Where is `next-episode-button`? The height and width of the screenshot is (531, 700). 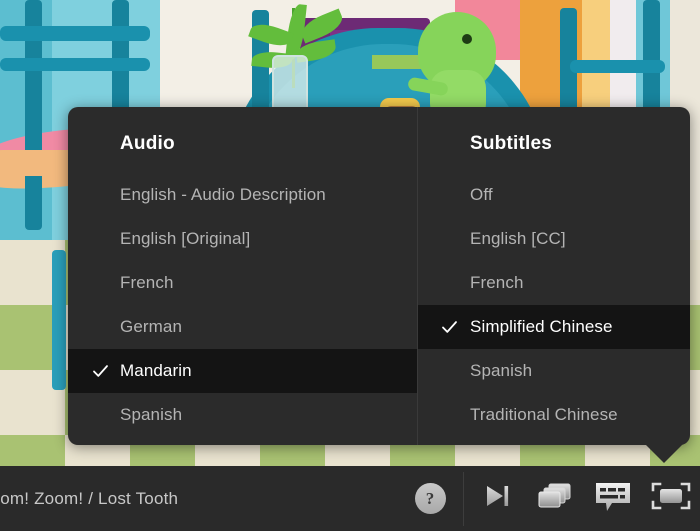
next-episode-button is located at coordinates (497, 498).